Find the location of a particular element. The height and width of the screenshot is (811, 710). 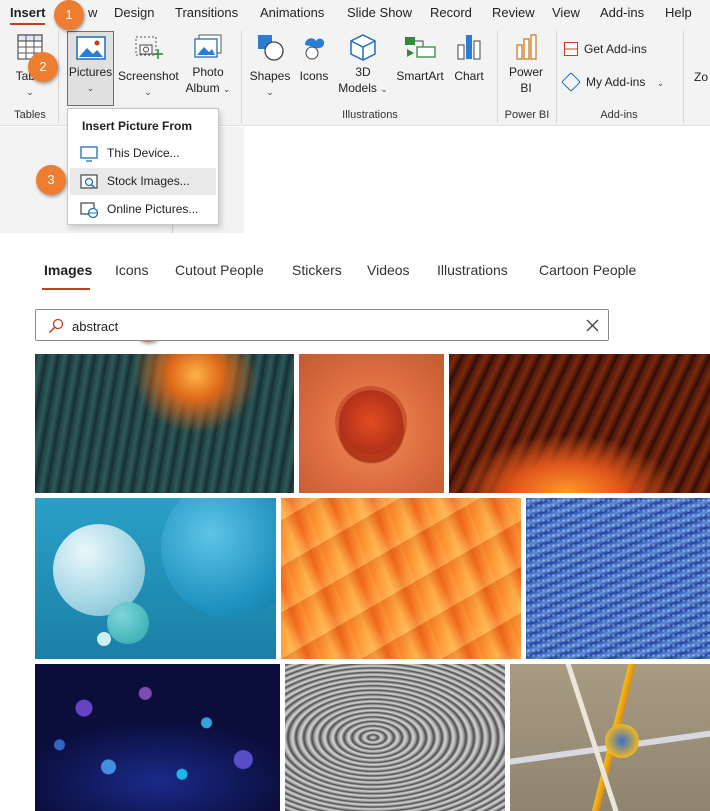

smartart-label: SmartArt is located at coordinates (420, 76).